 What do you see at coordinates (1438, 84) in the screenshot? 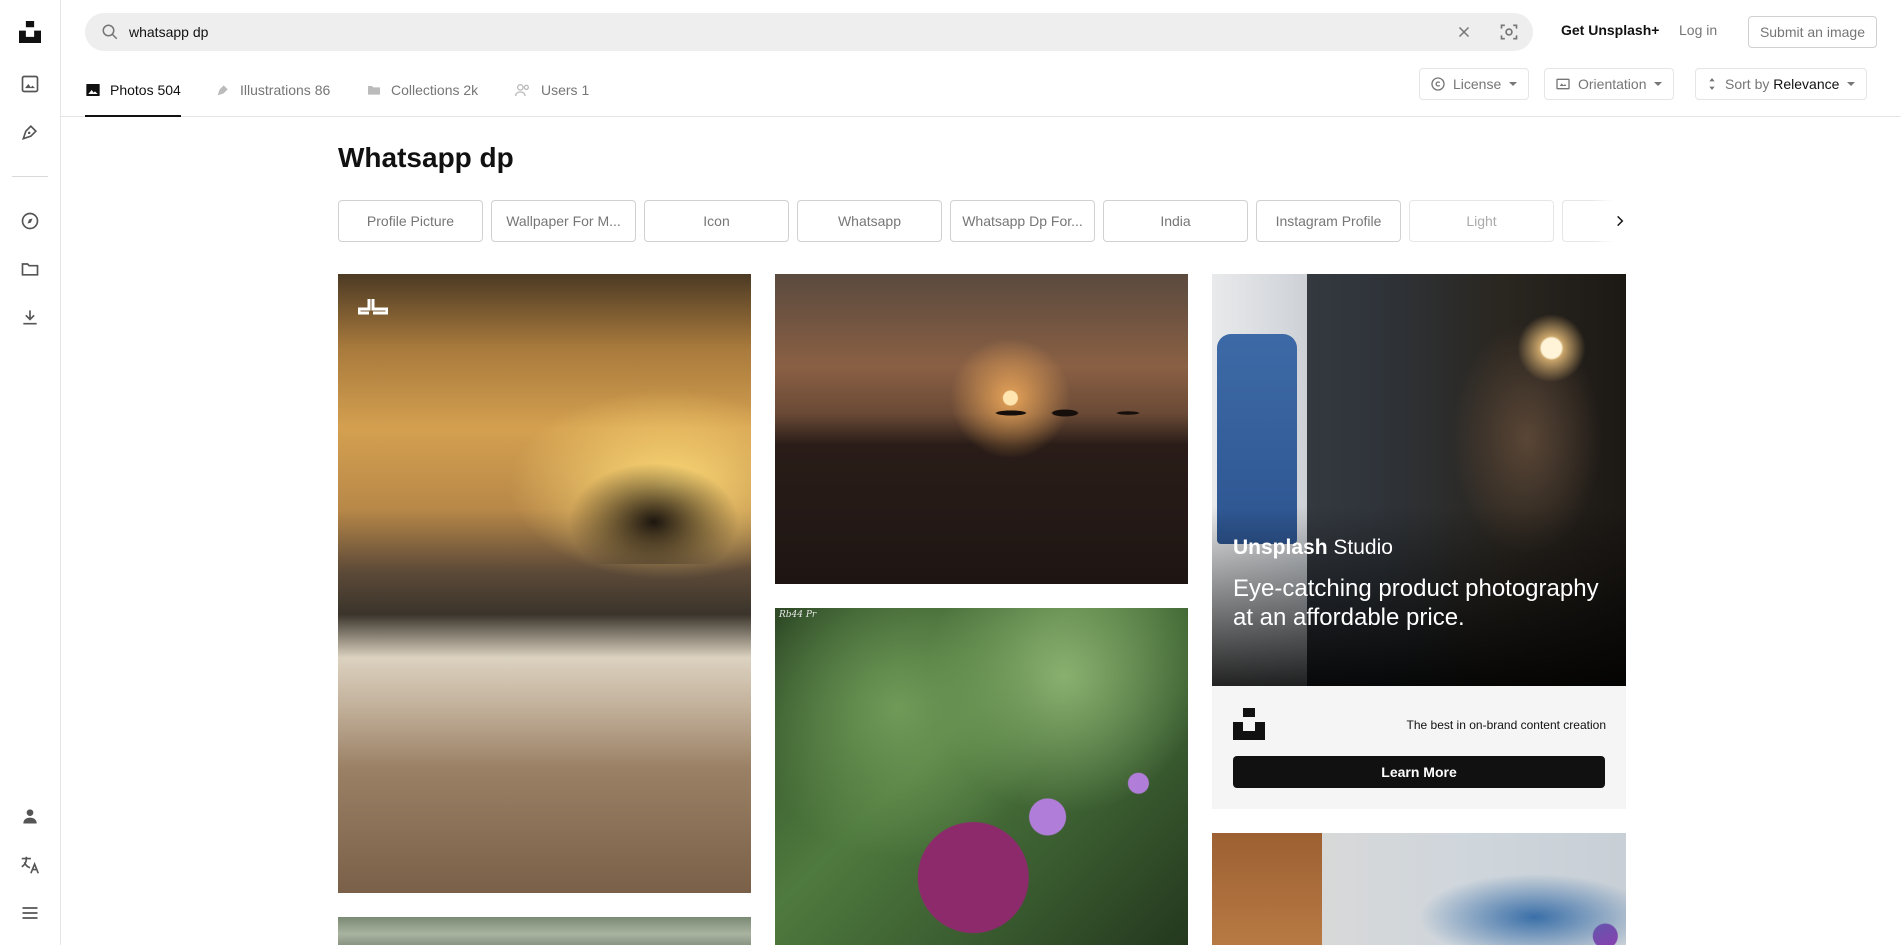
I see `license-icon` at bounding box center [1438, 84].